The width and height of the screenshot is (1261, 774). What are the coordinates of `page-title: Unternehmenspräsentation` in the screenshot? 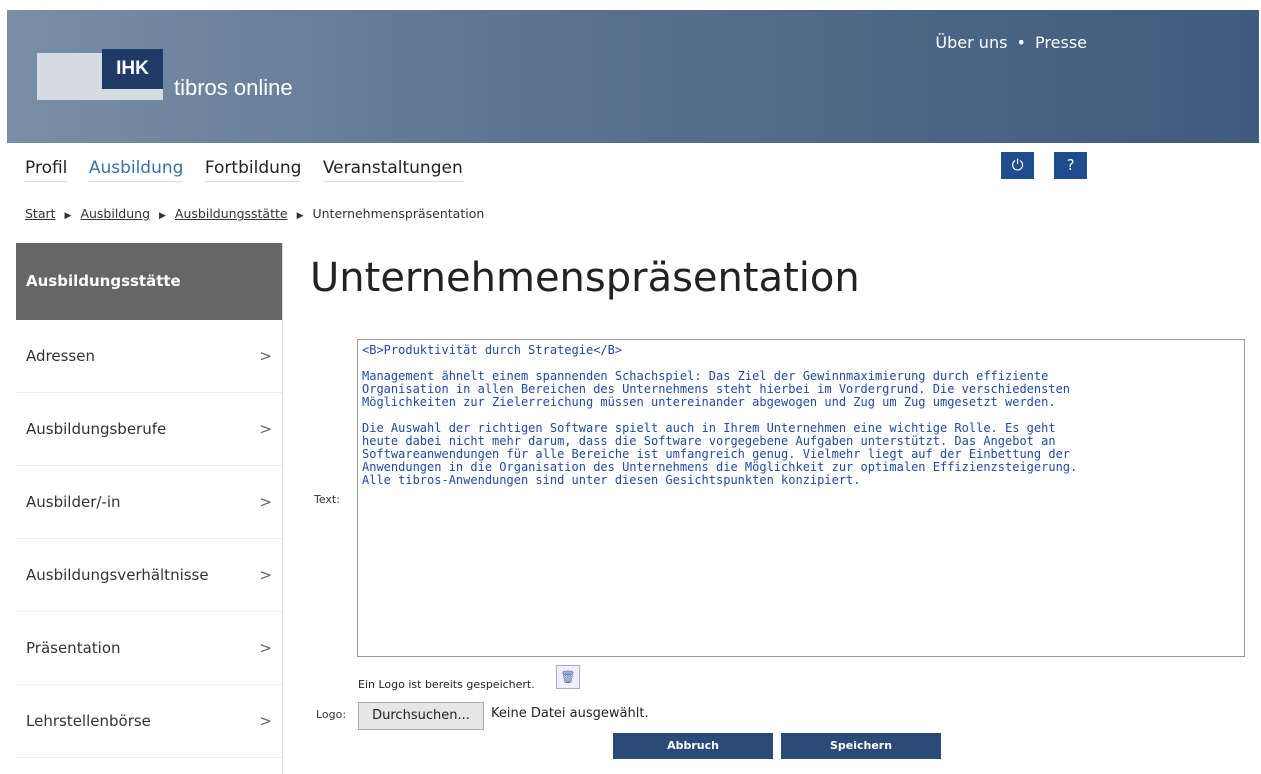 It's located at (585, 278).